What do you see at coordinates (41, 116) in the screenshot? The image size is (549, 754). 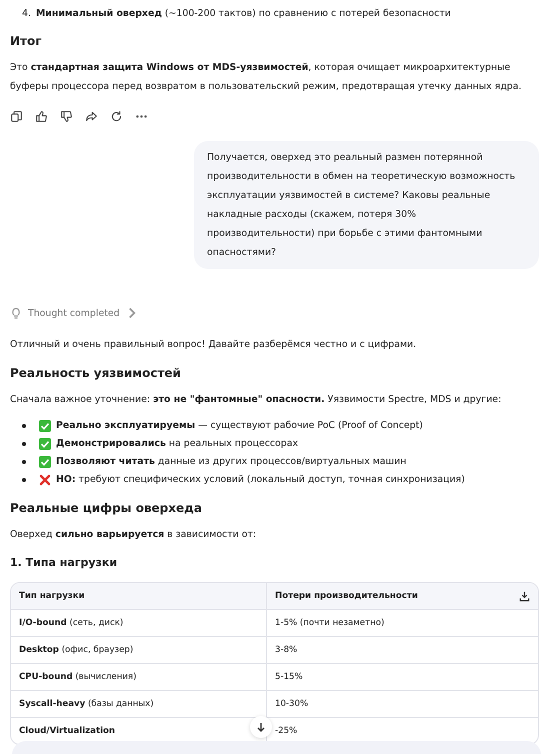 I see `like-icon` at bounding box center [41, 116].